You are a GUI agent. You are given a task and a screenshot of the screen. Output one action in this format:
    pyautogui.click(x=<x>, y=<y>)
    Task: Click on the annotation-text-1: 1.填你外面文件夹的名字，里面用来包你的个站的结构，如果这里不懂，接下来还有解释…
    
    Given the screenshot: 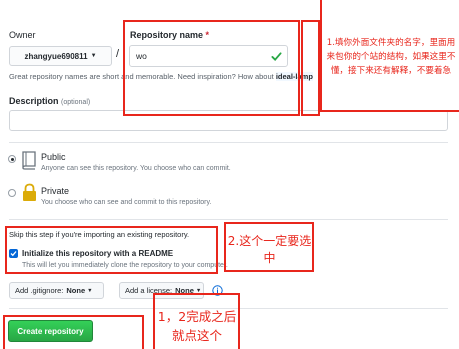 What is the action you would take?
    pyautogui.click(x=391, y=57)
    